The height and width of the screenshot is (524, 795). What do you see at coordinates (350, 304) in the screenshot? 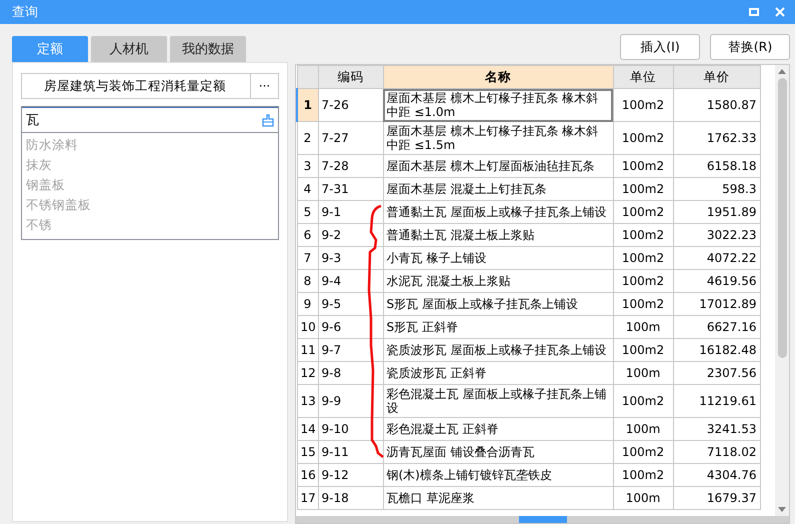
I see `table-cell: 9-5` at bounding box center [350, 304].